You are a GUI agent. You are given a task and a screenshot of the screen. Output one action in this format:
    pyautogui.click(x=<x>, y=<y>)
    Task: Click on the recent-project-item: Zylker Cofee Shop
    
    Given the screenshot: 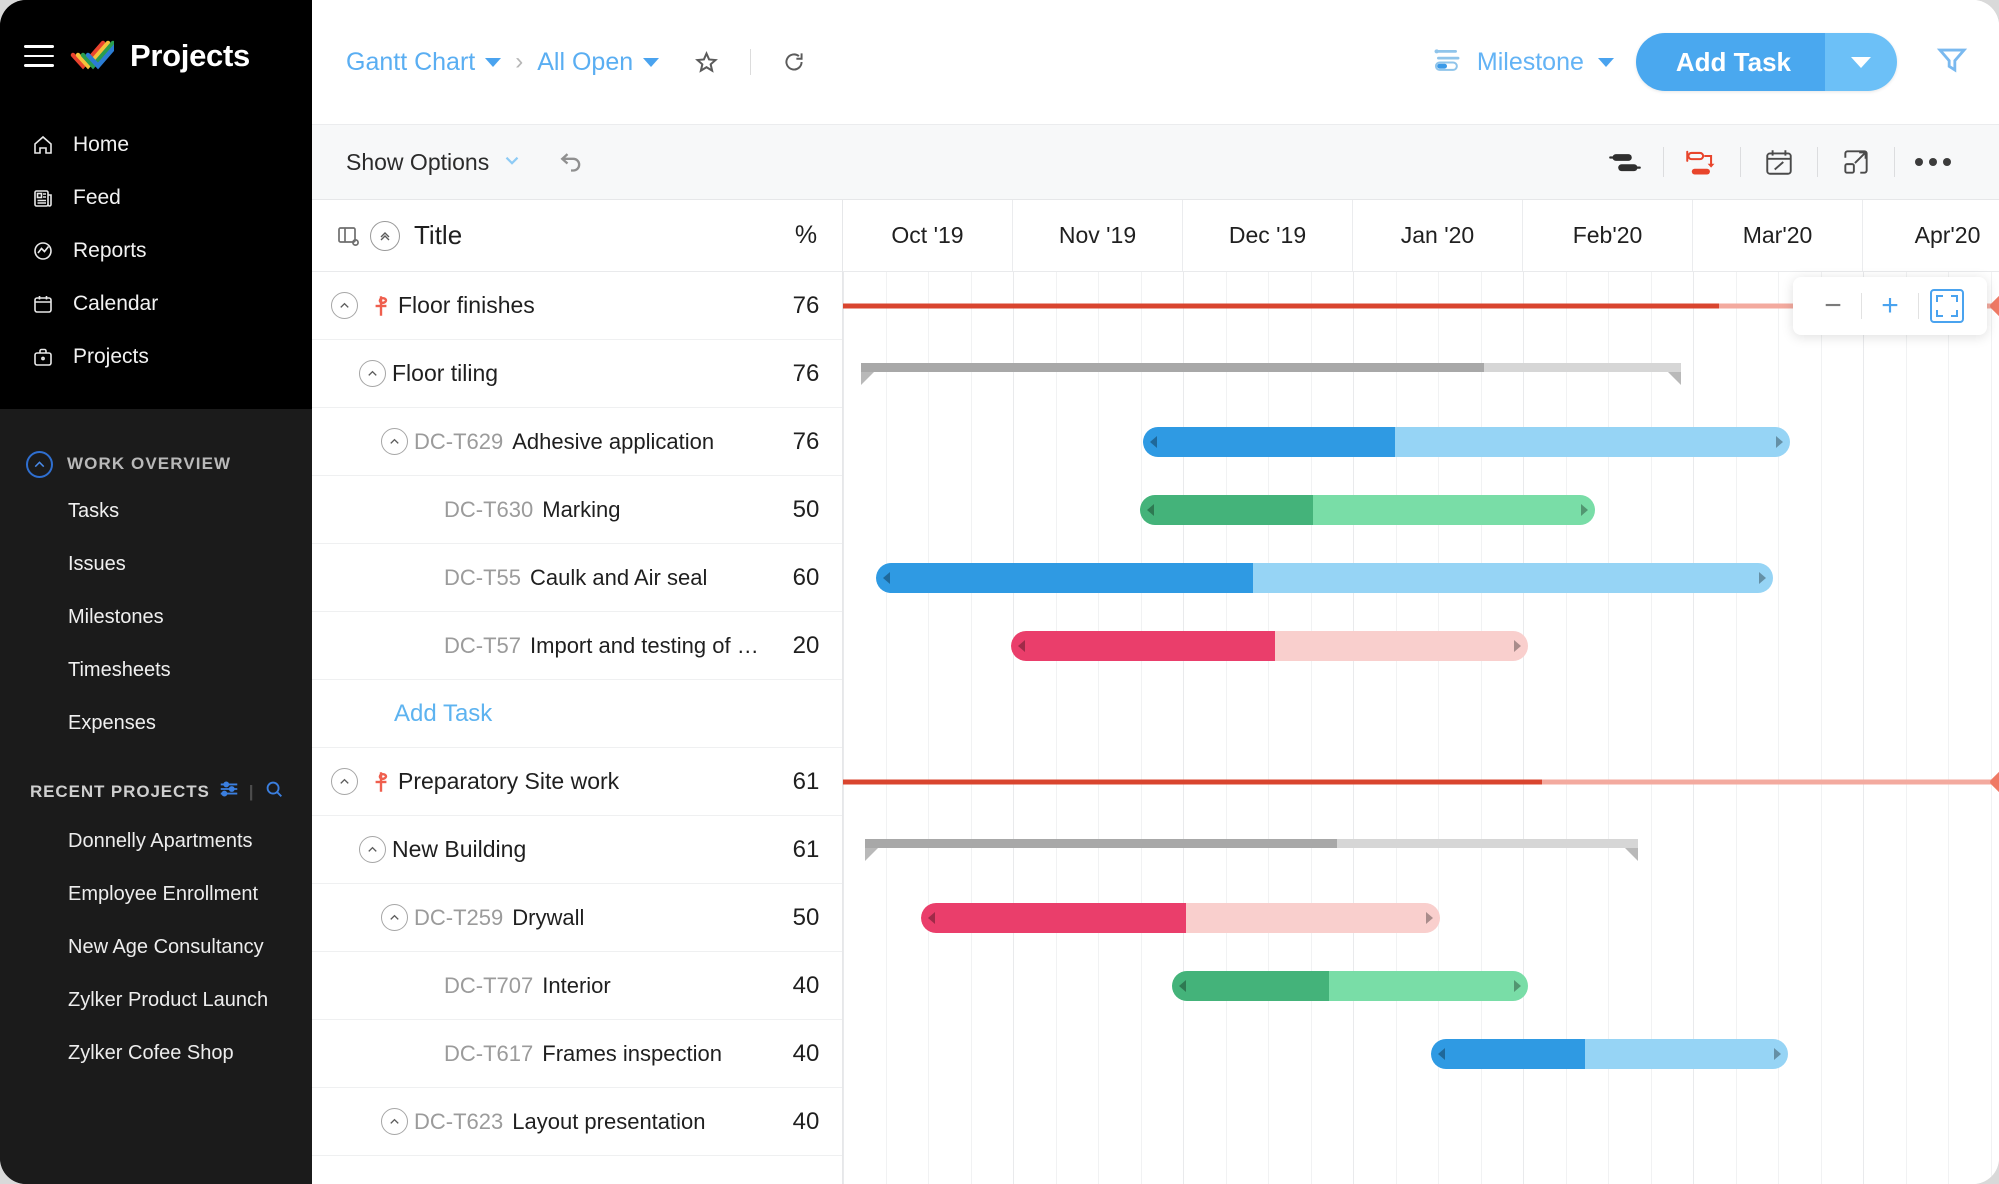 What is the action you would take?
    pyautogui.click(x=156, y=1053)
    